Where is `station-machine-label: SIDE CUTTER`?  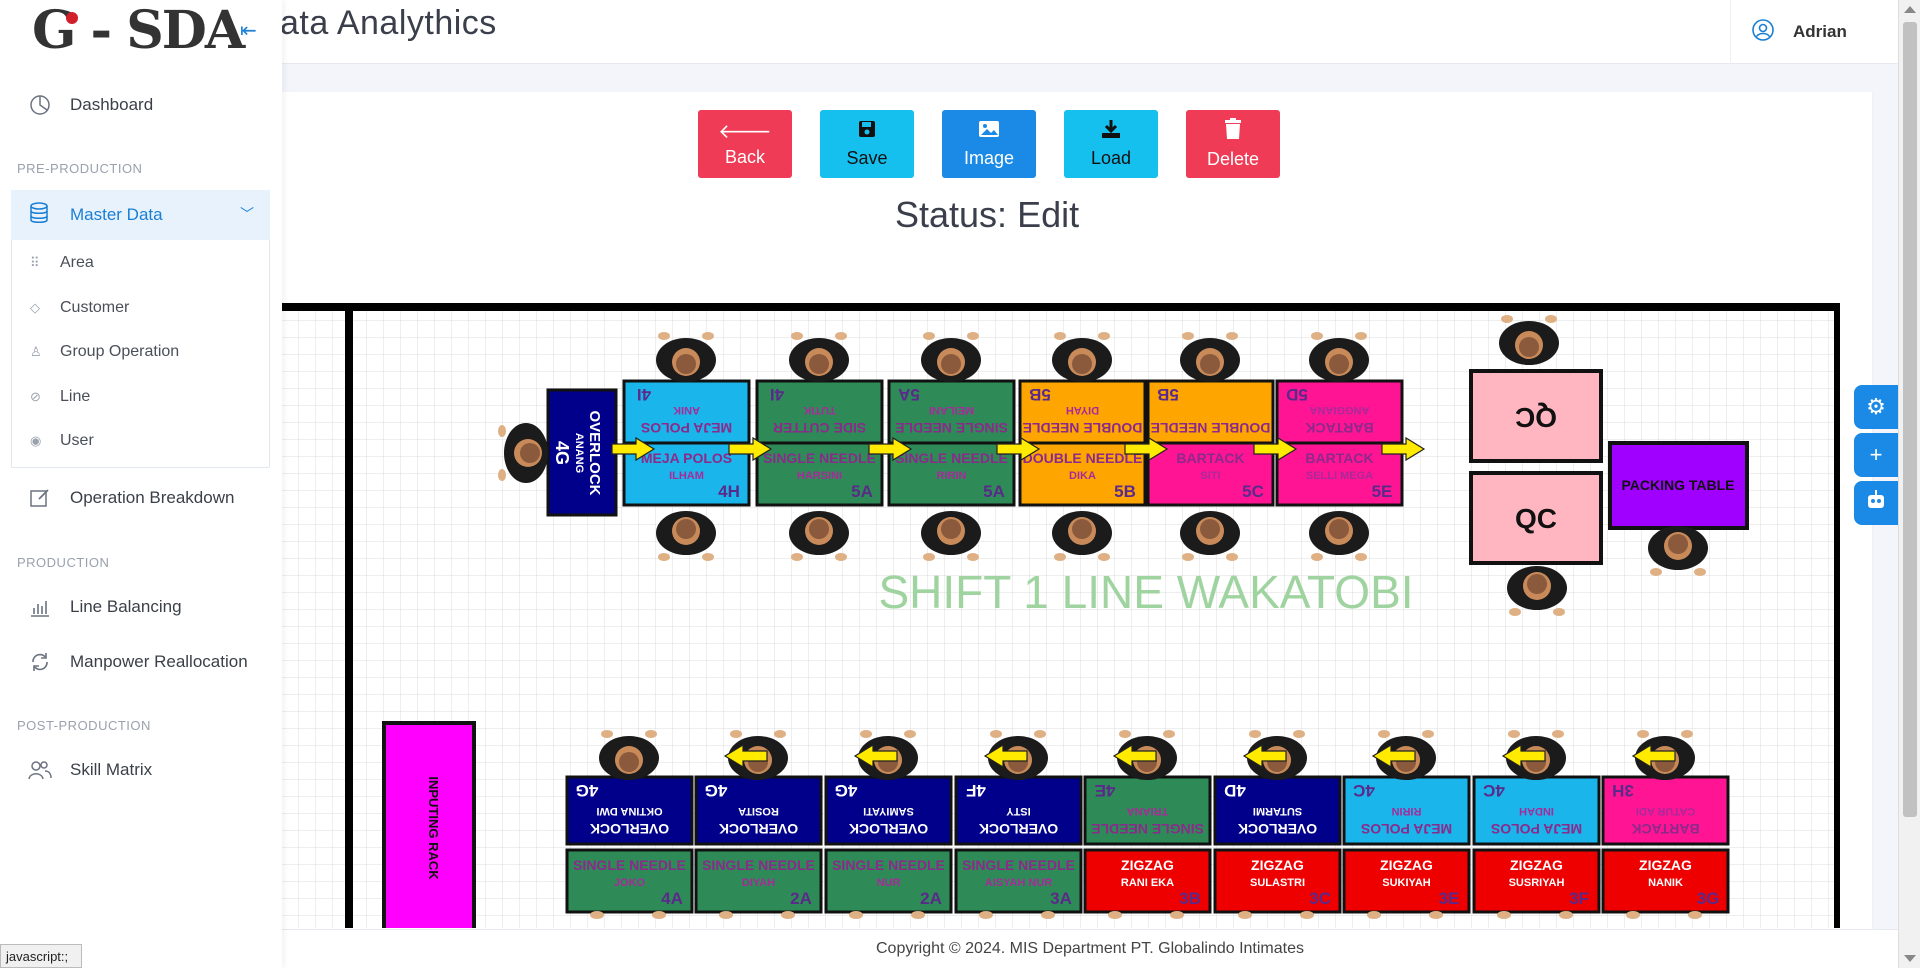
station-machine-label: SIDE CUTTER is located at coordinates (819, 428).